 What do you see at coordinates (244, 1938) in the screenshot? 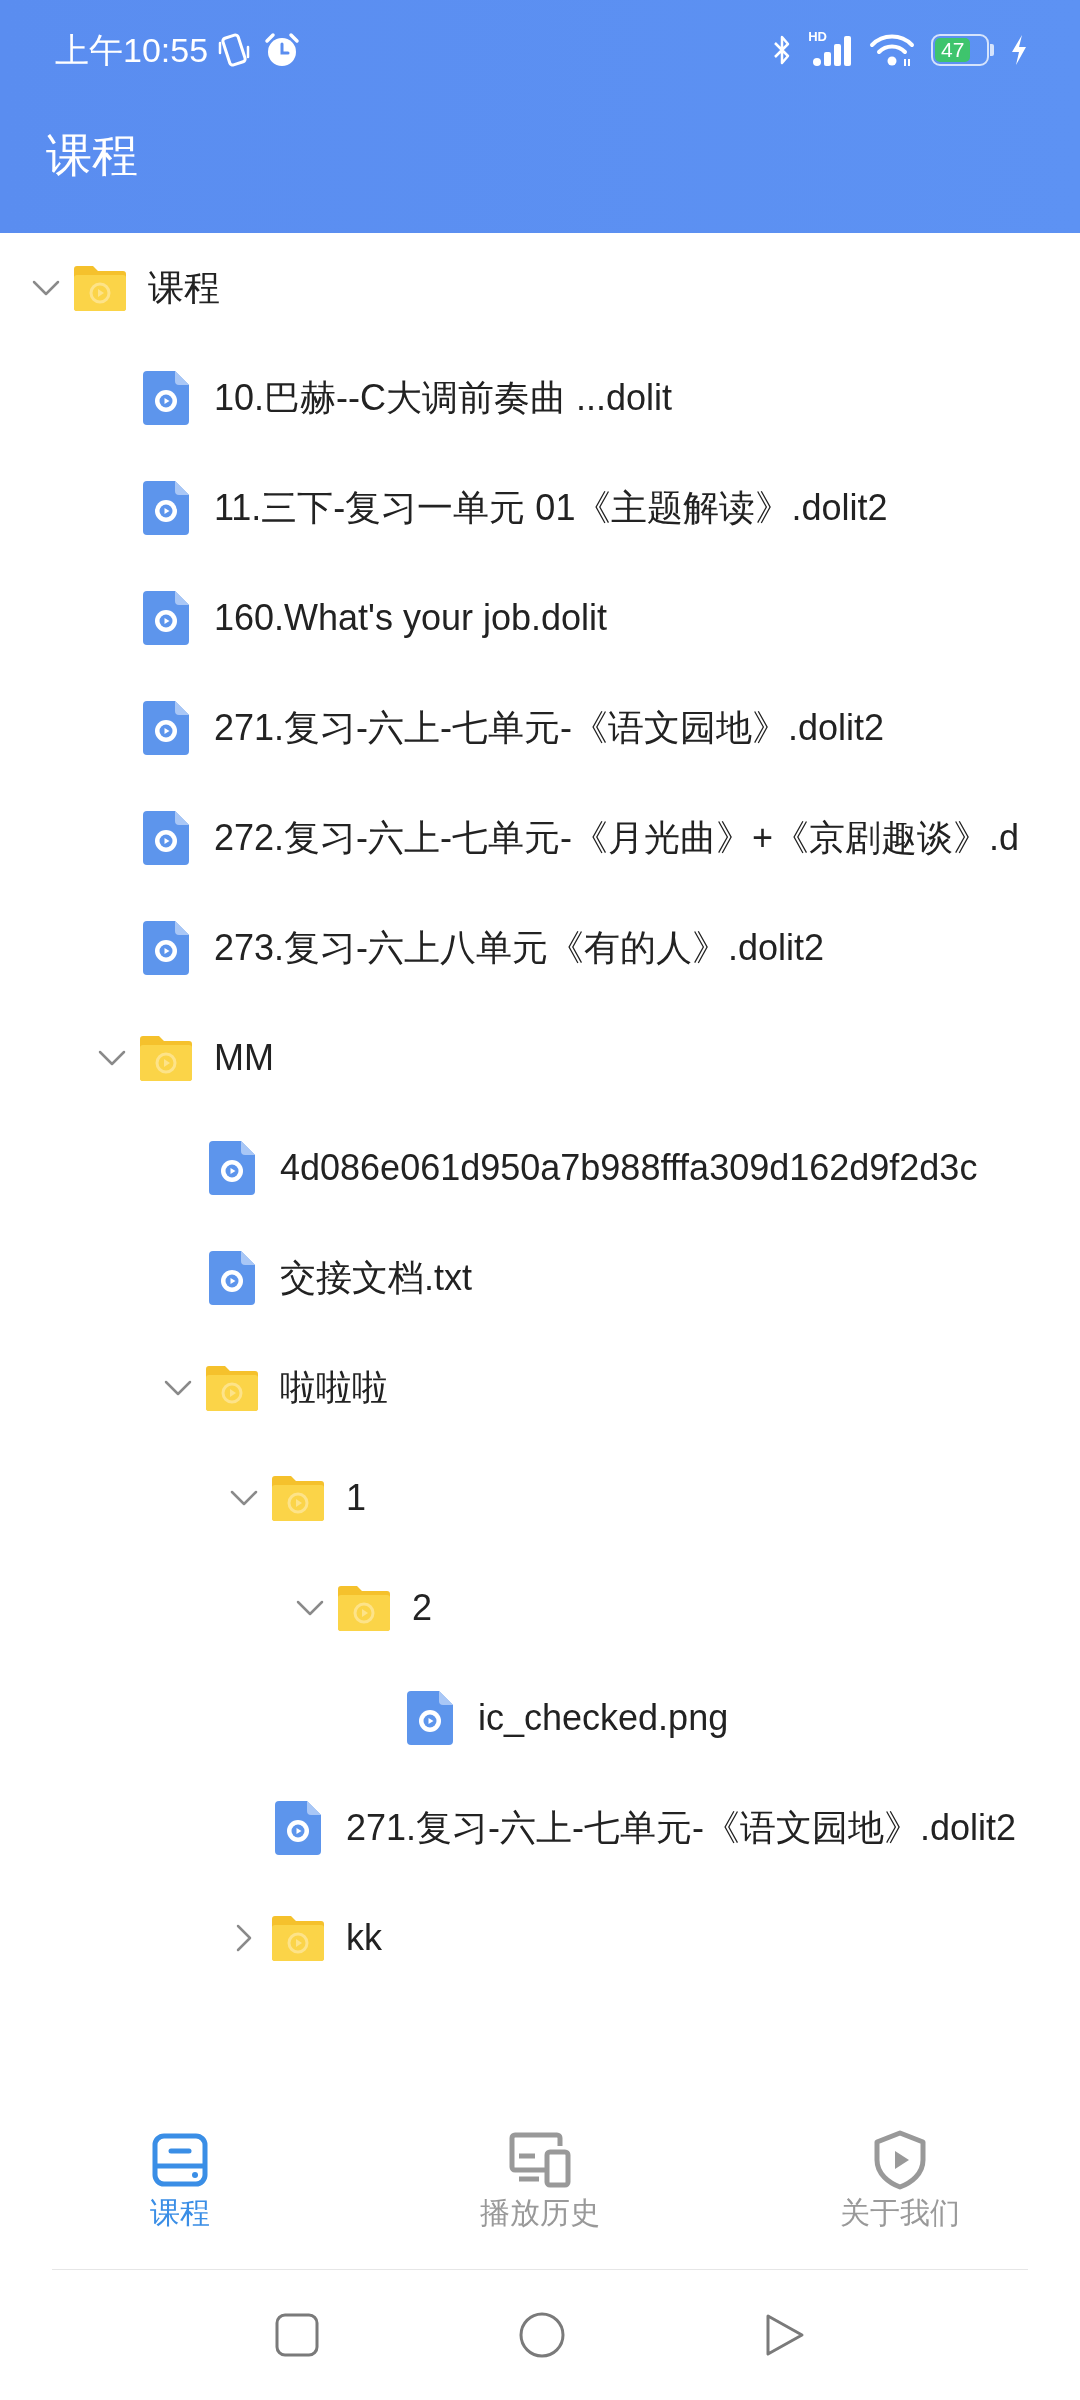
I see `chevron-right-icon` at bounding box center [244, 1938].